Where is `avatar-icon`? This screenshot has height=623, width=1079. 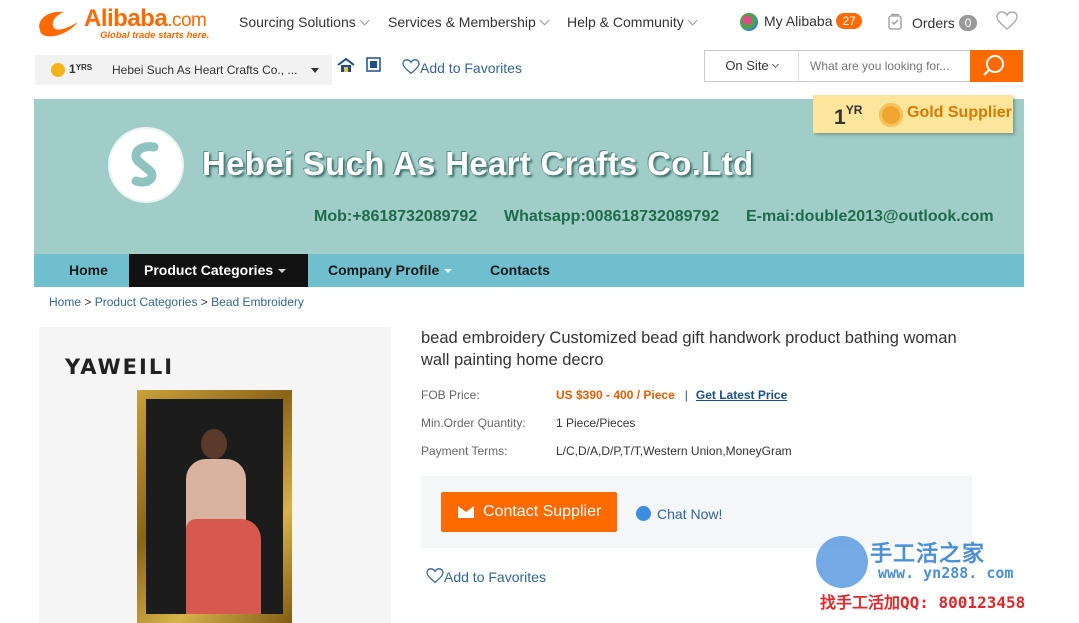 avatar-icon is located at coordinates (749, 22).